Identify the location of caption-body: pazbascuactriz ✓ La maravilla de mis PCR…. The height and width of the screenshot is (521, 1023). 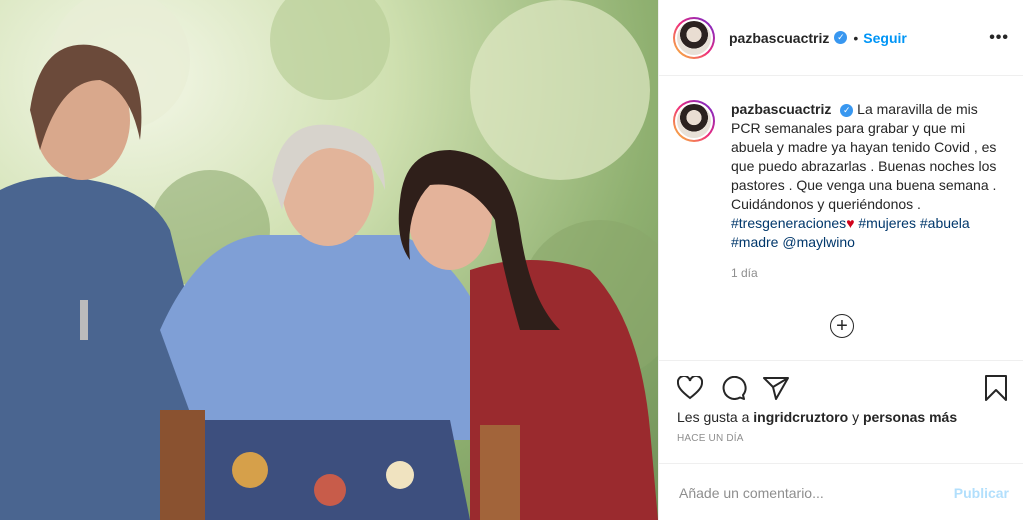
(866, 191).